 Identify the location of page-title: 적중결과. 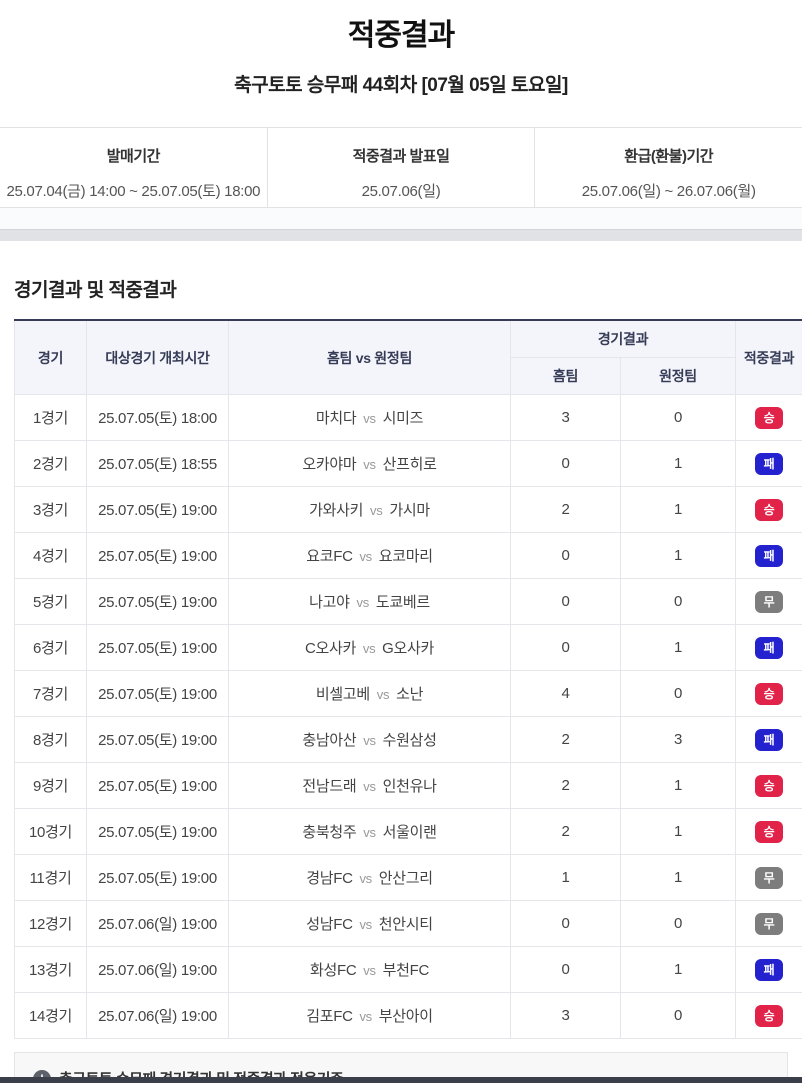
(401, 35).